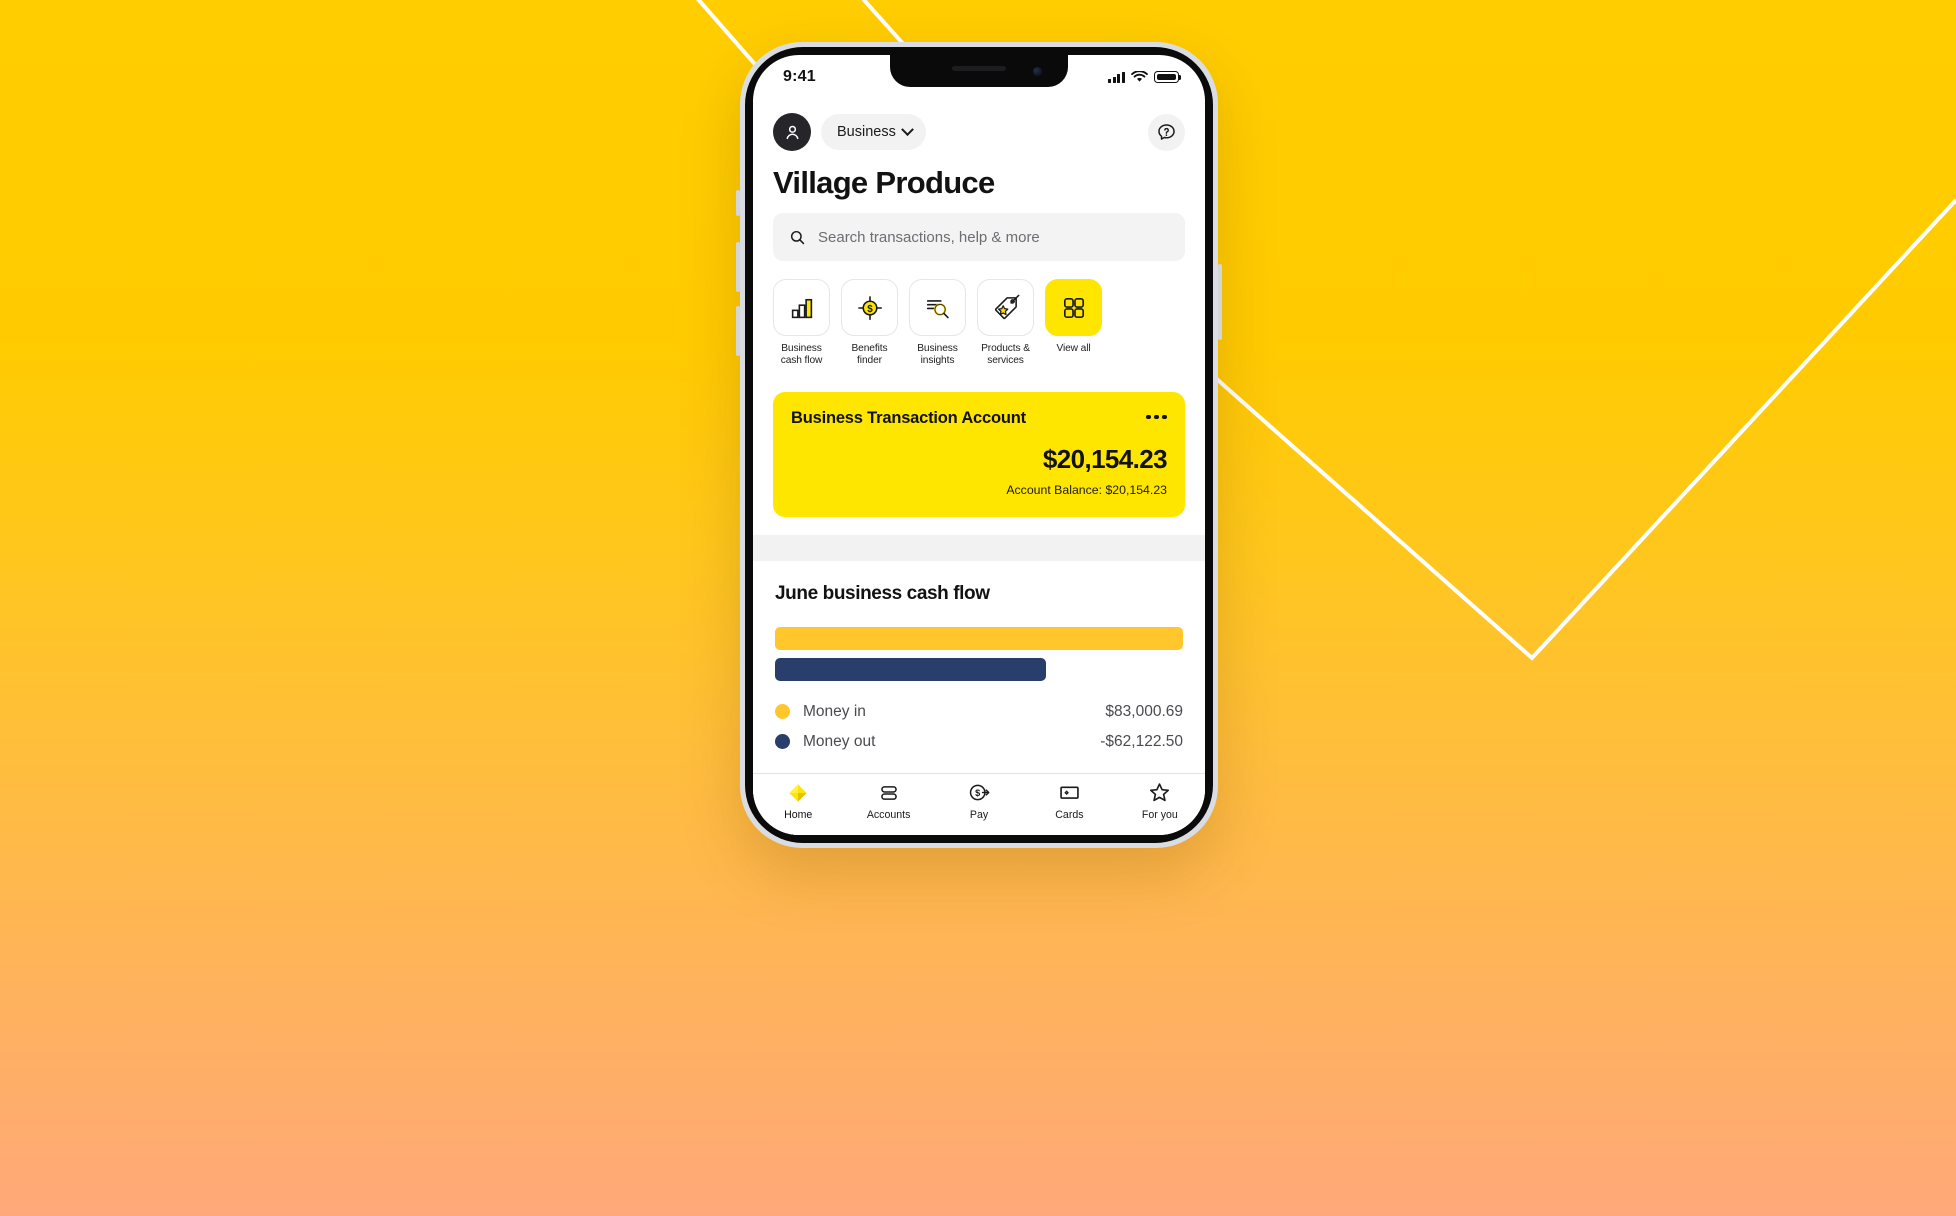 Image resolution: width=1956 pixels, height=1216 pixels. I want to click on legend-label: Money out, so click(839, 741).